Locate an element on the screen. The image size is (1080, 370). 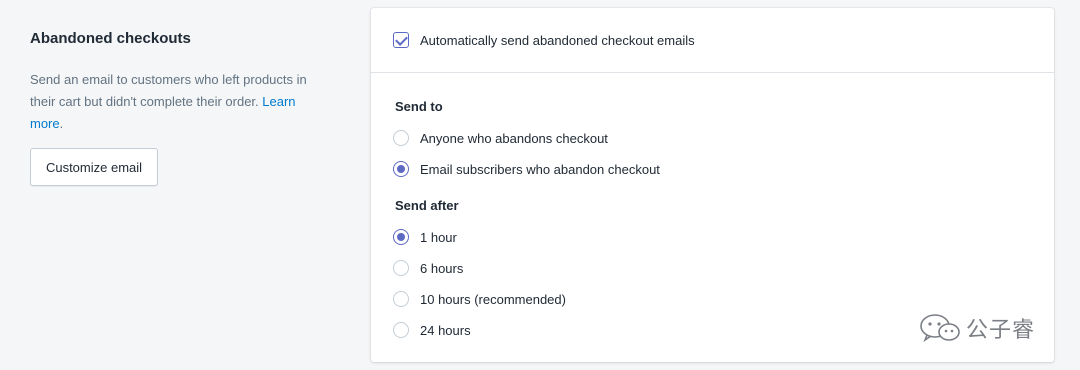
radio-10-hours is located at coordinates (401, 299).